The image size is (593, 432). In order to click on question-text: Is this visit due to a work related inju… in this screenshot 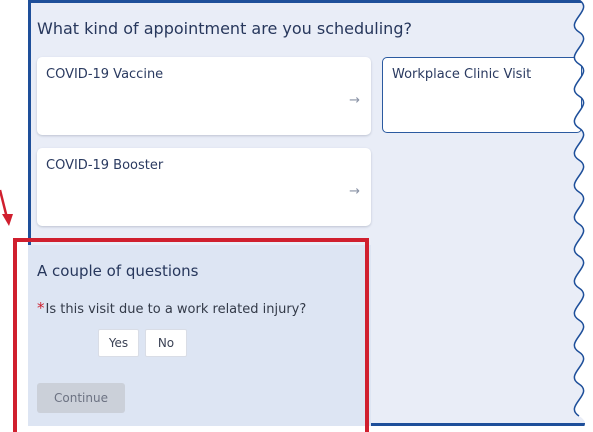, I will do `click(176, 309)`.